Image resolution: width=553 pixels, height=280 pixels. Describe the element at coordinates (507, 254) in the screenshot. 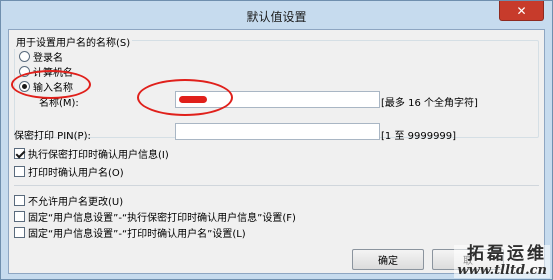

I see `watermark-text: 拓磊运维` at that location.